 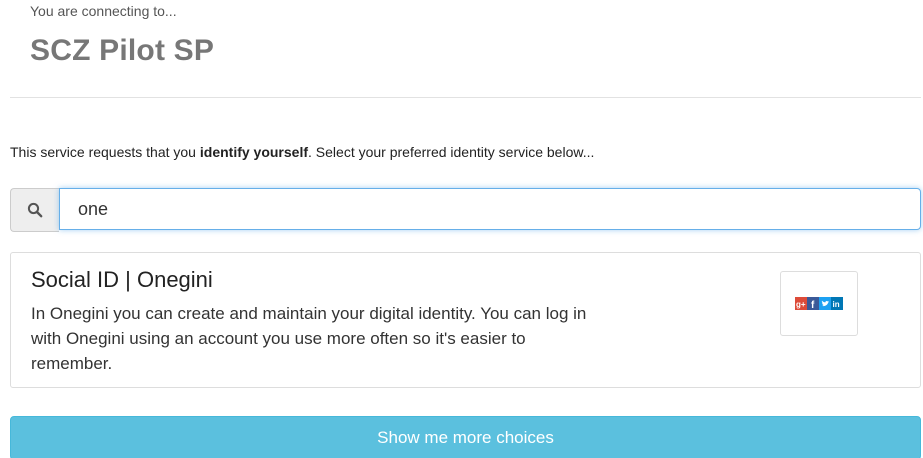 I want to click on idp-logo: g+ f in, so click(x=819, y=303).